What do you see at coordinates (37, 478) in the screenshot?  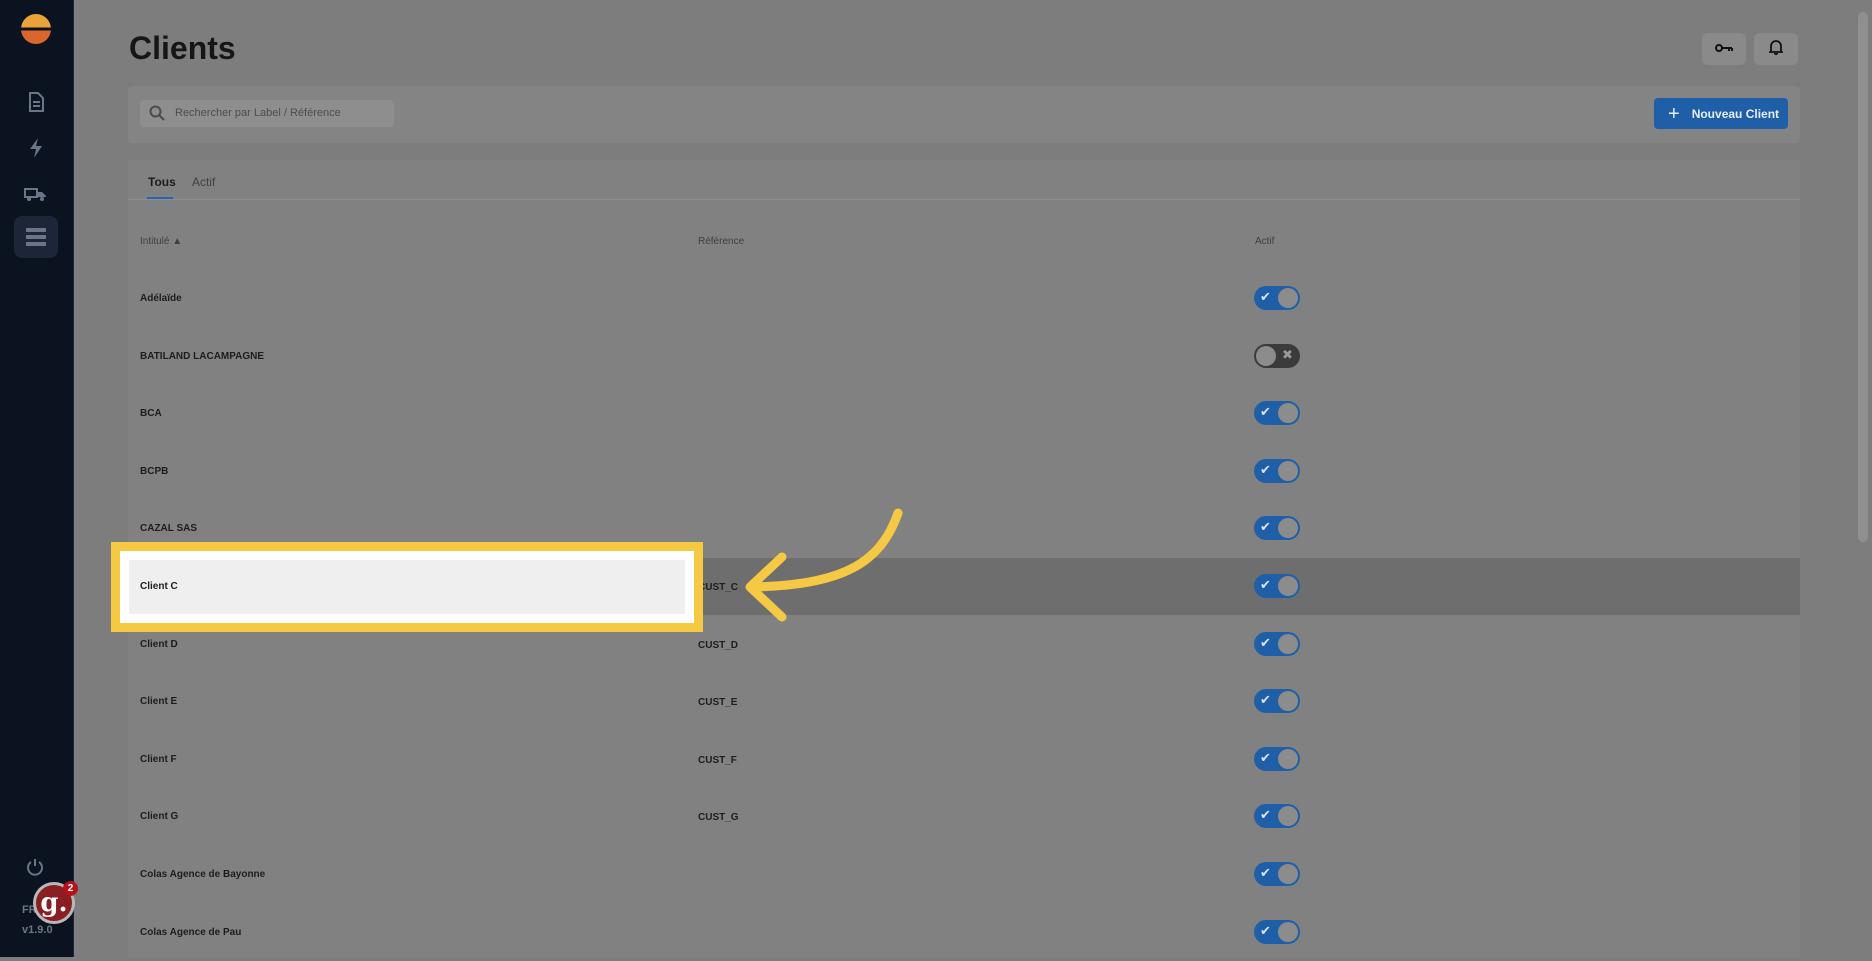 I see `sidebar: FR v1.9.0` at bounding box center [37, 478].